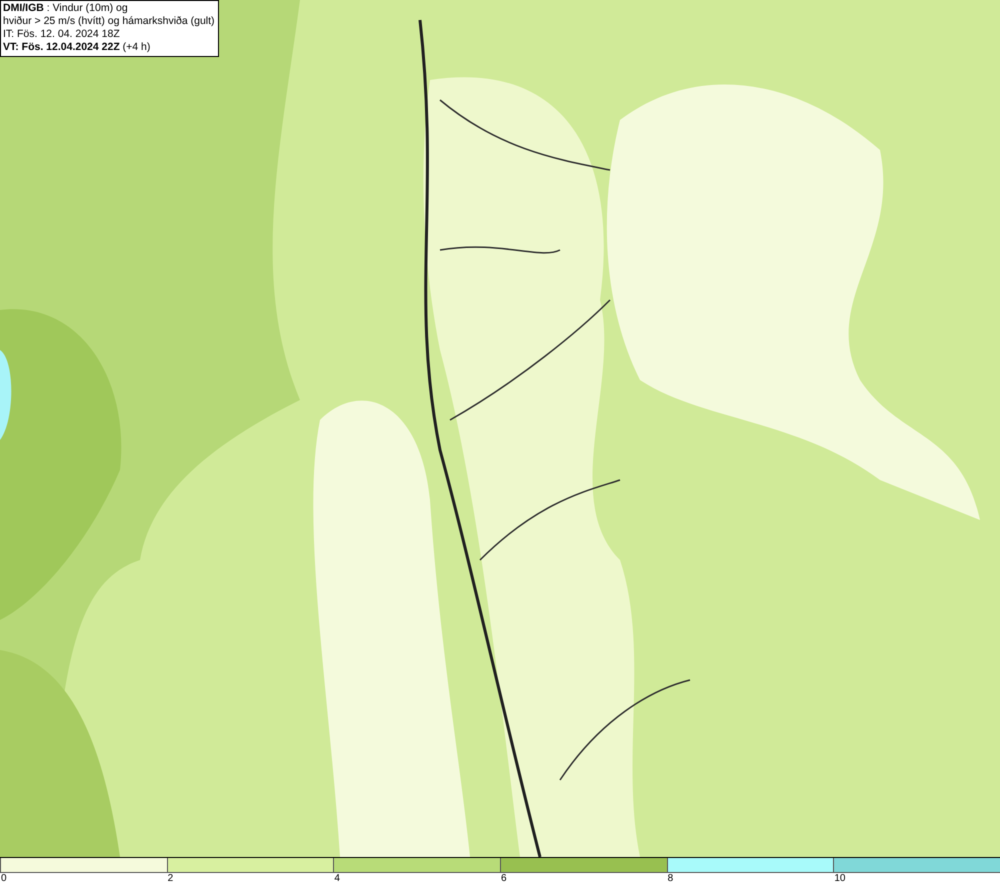  What do you see at coordinates (109, 21) in the screenshot?
I see `info-text: hviður > 25 m/s (hvítt) og hámarkshviða (gult)` at bounding box center [109, 21].